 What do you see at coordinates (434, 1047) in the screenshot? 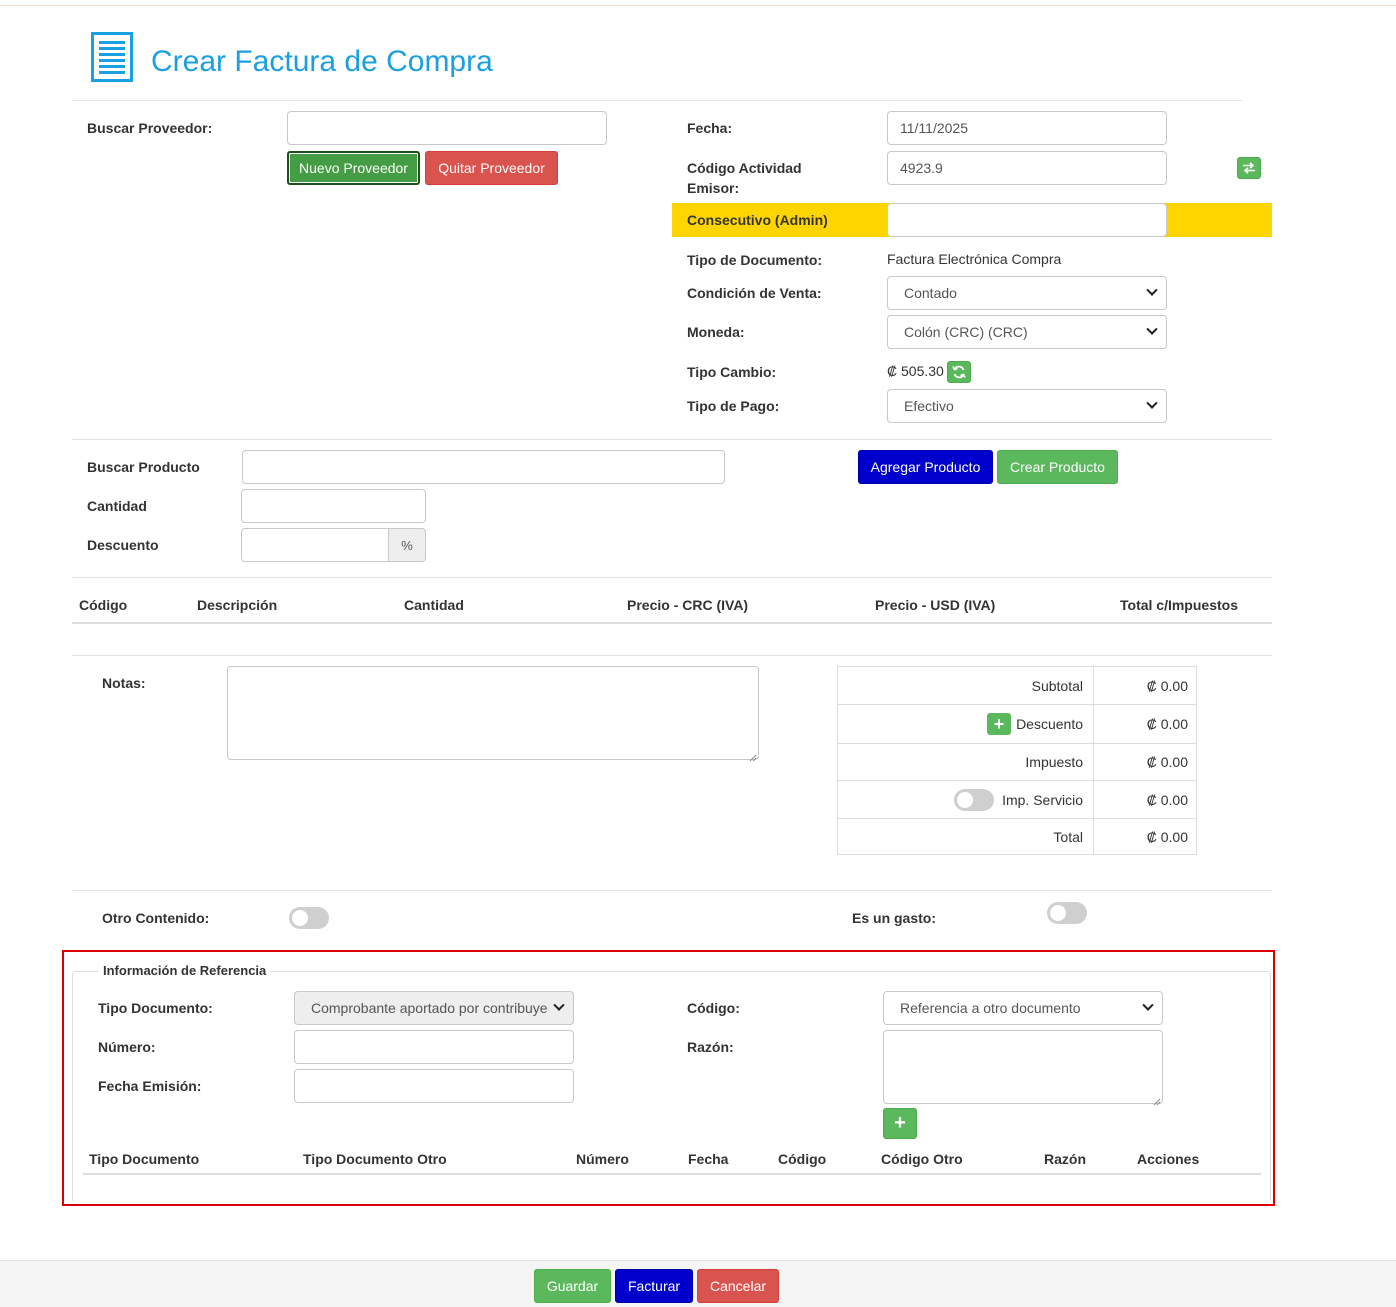
I see `ref-number-input` at bounding box center [434, 1047].